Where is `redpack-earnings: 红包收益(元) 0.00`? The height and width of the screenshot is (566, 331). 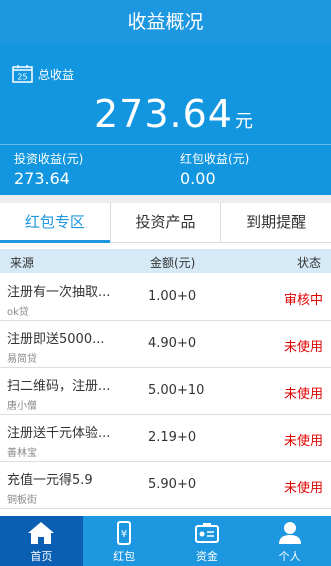 redpack-earnings: 红包收益(元) 0.00 is located at coordinates (214, 169).